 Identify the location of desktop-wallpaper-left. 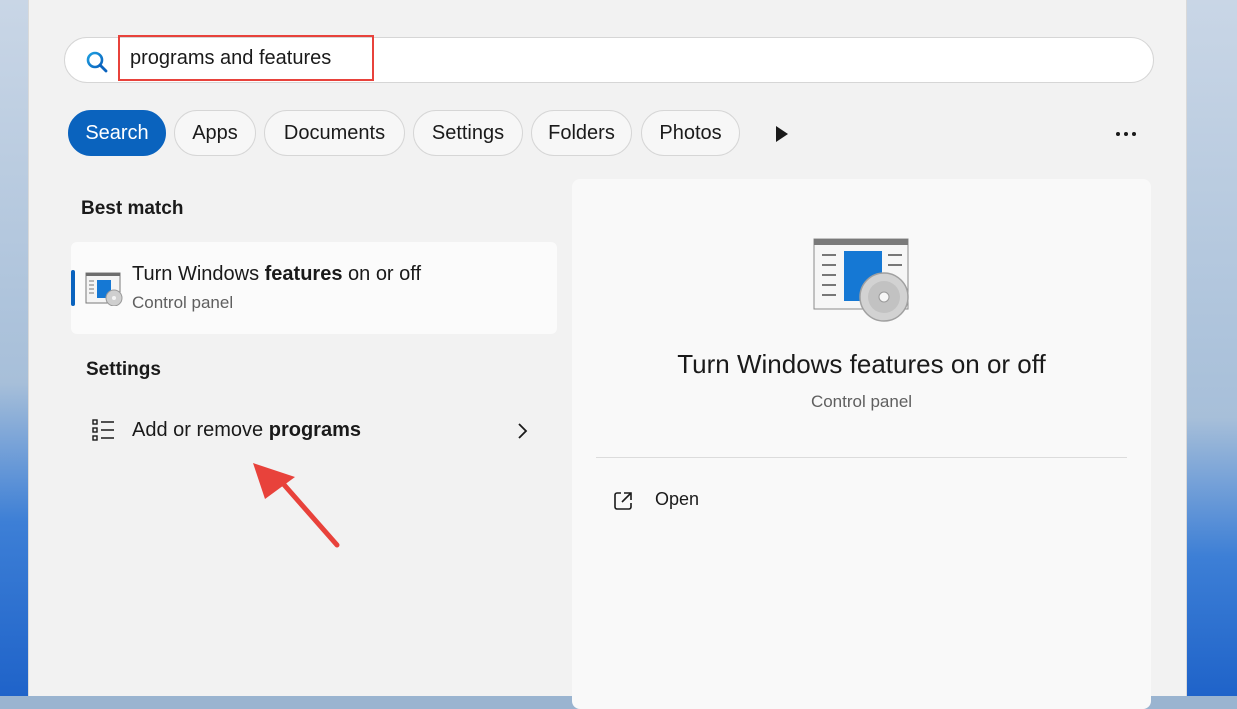
(14, 348).